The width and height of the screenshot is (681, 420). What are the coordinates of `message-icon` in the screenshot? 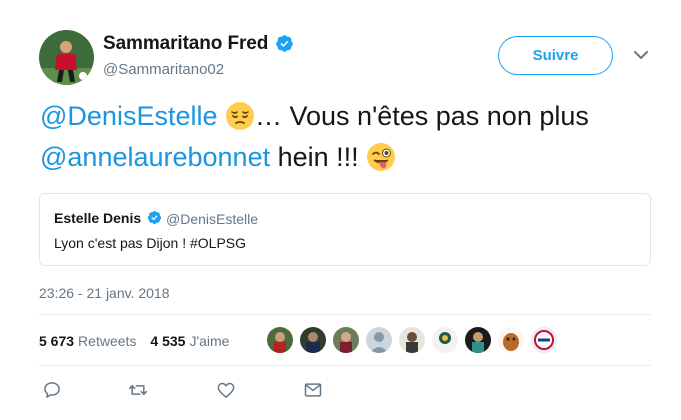 It's located at (313, 390).